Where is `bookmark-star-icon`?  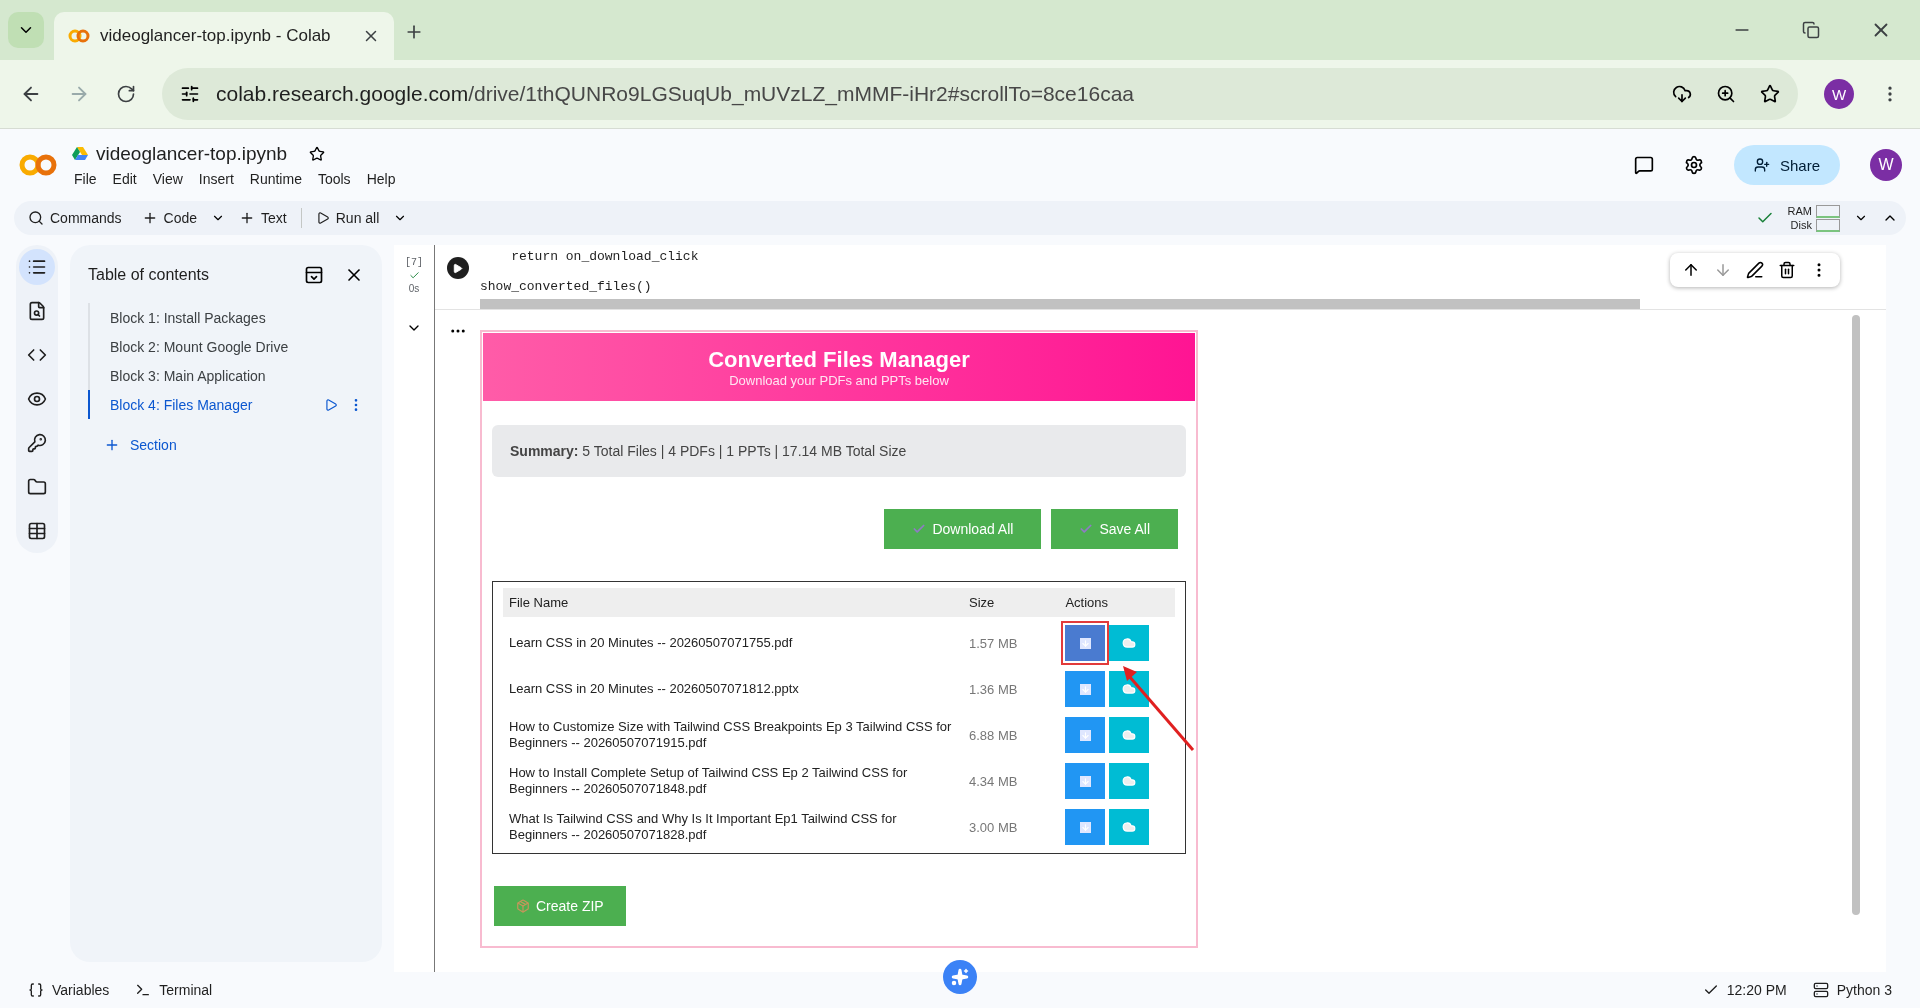
bookmark-star-icon is located at coordinates (1770, 94).